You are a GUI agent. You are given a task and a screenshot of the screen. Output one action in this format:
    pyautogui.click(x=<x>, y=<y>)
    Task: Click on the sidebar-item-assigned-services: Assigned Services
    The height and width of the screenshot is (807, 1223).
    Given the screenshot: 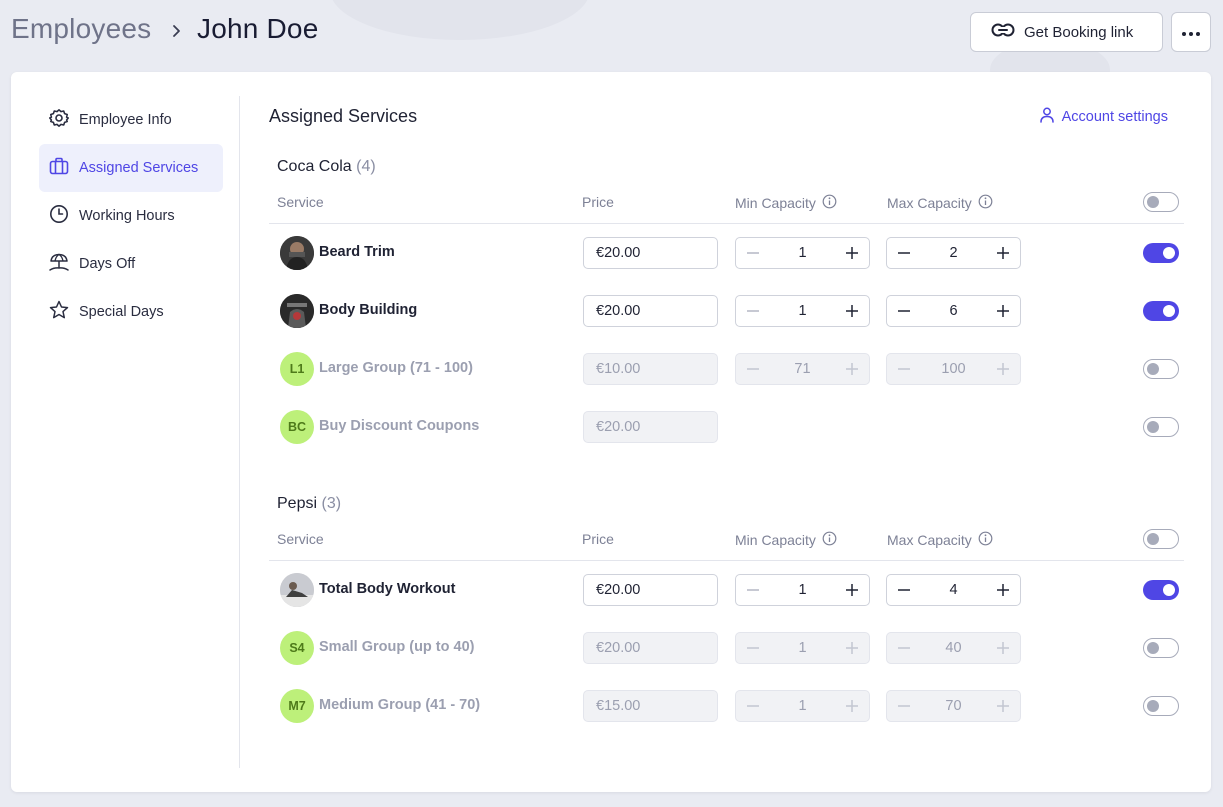 What is the action you would take?
    pyautogui.click(x=131, y=168)
    